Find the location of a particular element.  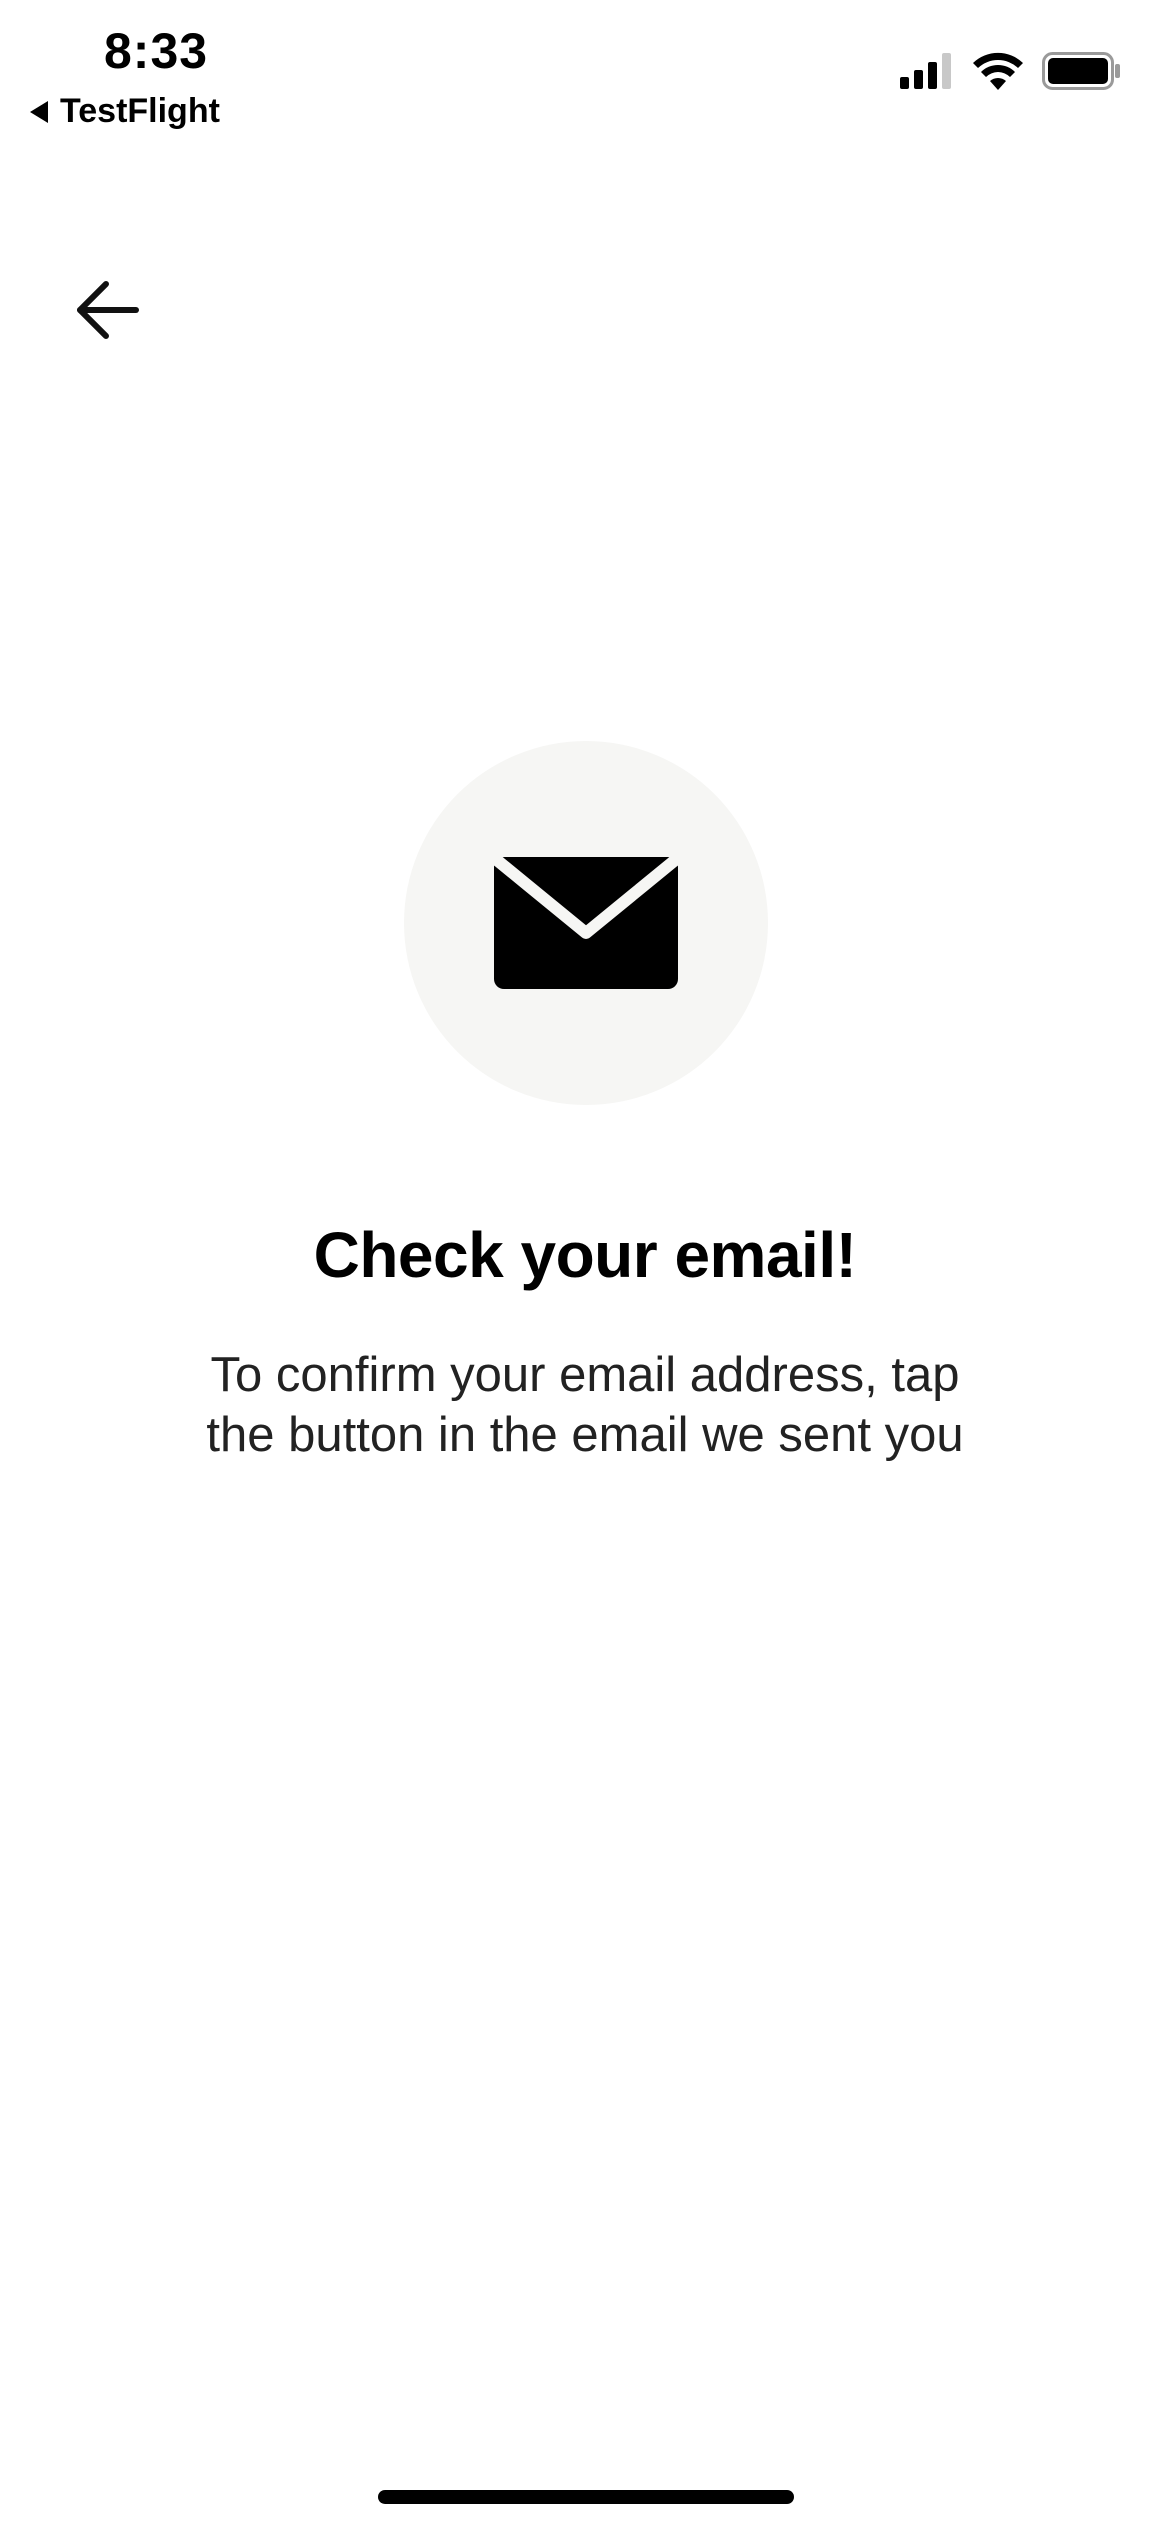

arrow-left-icon is located at coordinates (108, 310).